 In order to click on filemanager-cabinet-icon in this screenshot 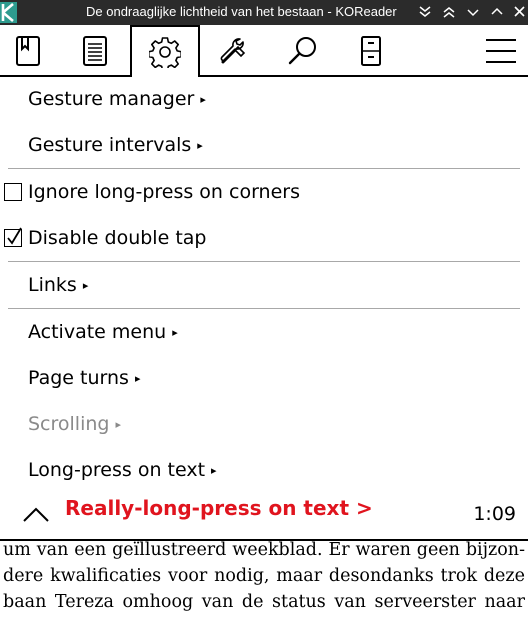, I will do `click(371, 51)`.